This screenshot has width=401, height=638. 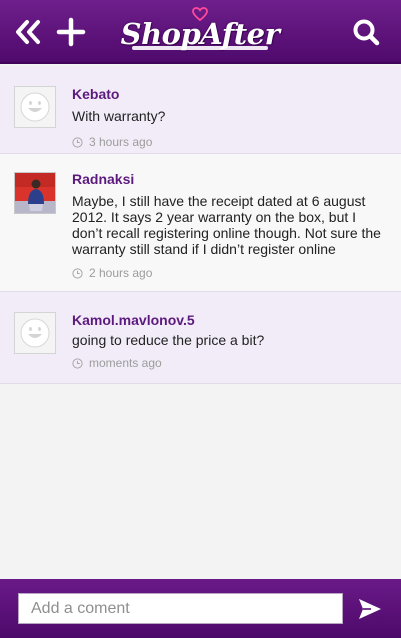 What do you see at coordinates (229, 320) in the screenshot?
I see `comment-author: Kamol.mavlonov.5` at bounding box center [229, 320].